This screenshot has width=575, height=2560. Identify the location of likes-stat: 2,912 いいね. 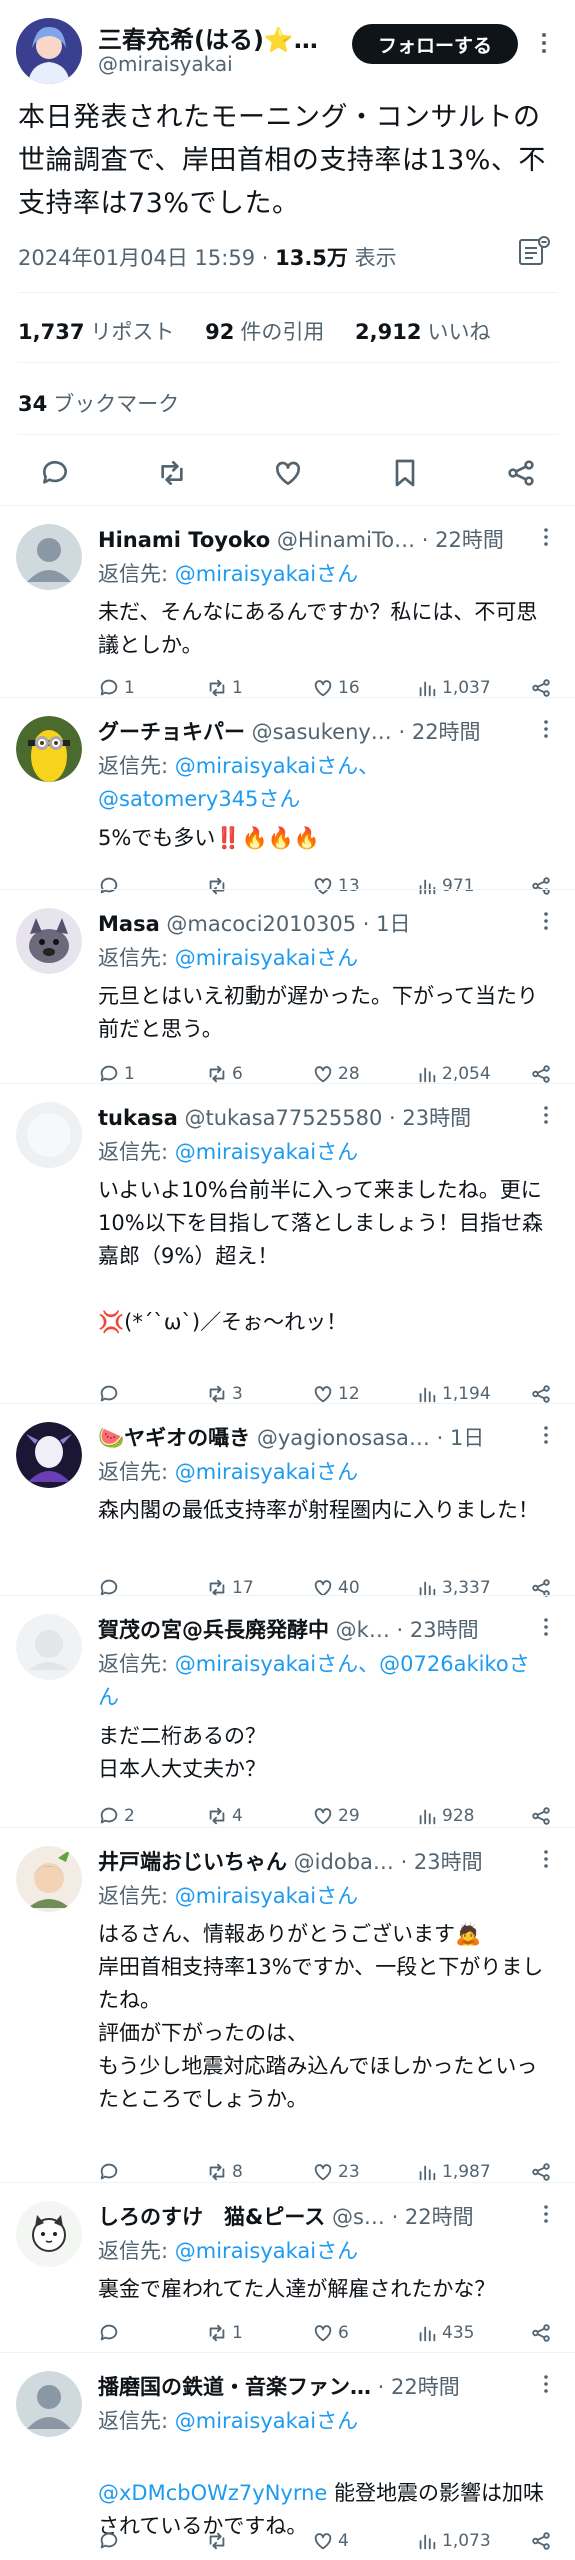
(422, 332).